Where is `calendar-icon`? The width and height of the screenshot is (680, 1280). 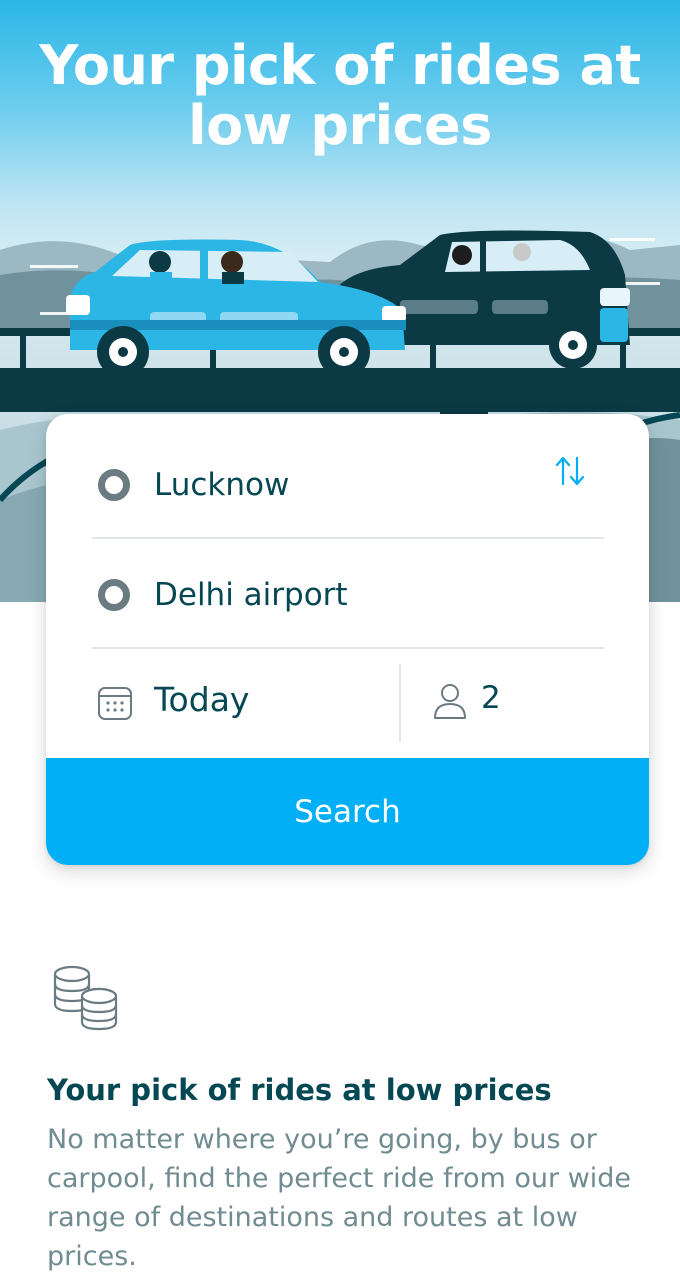
calendar-icon is located at coordinates (115, 703).